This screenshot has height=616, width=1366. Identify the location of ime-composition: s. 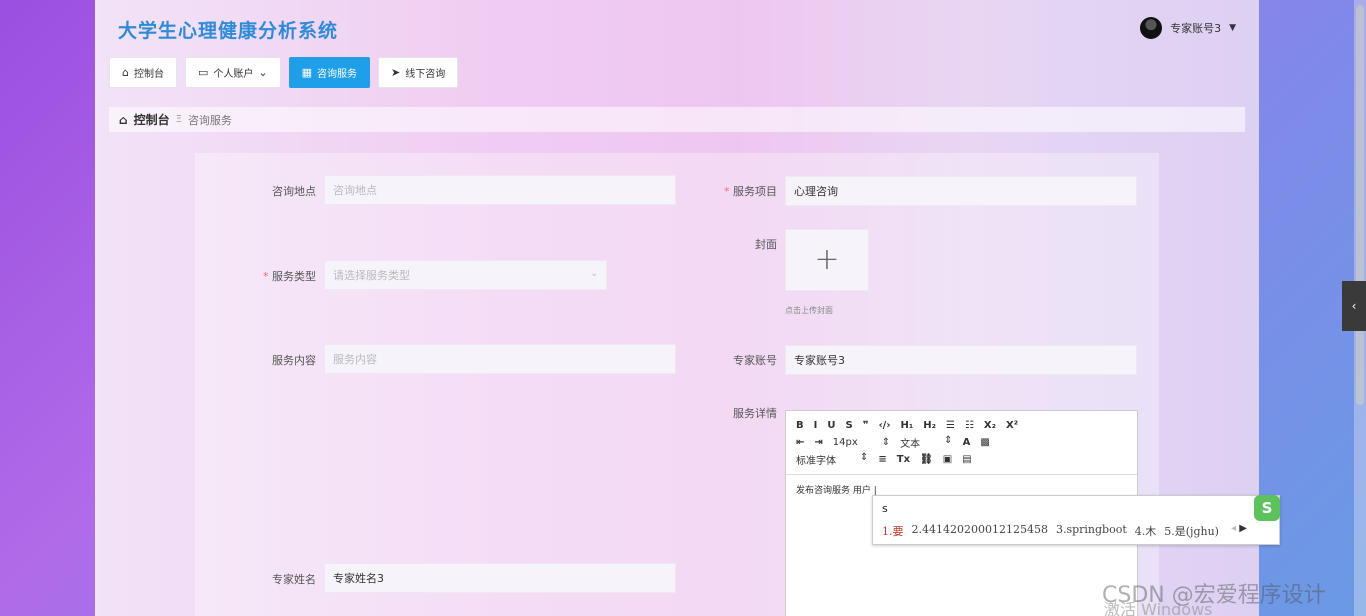
(885, 508).